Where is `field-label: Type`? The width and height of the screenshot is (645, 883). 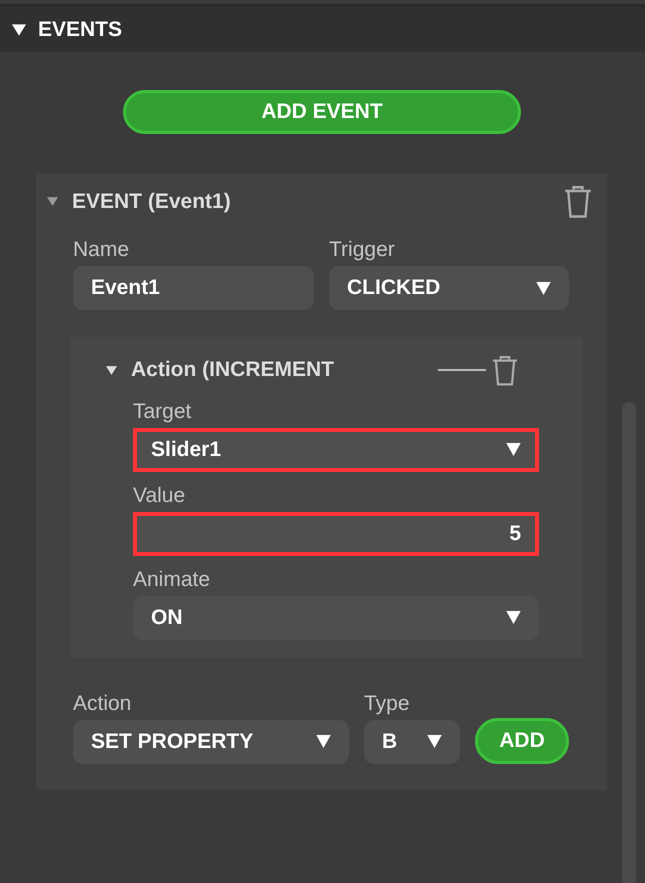 field-label: Type is located at coordinates (387, 704).